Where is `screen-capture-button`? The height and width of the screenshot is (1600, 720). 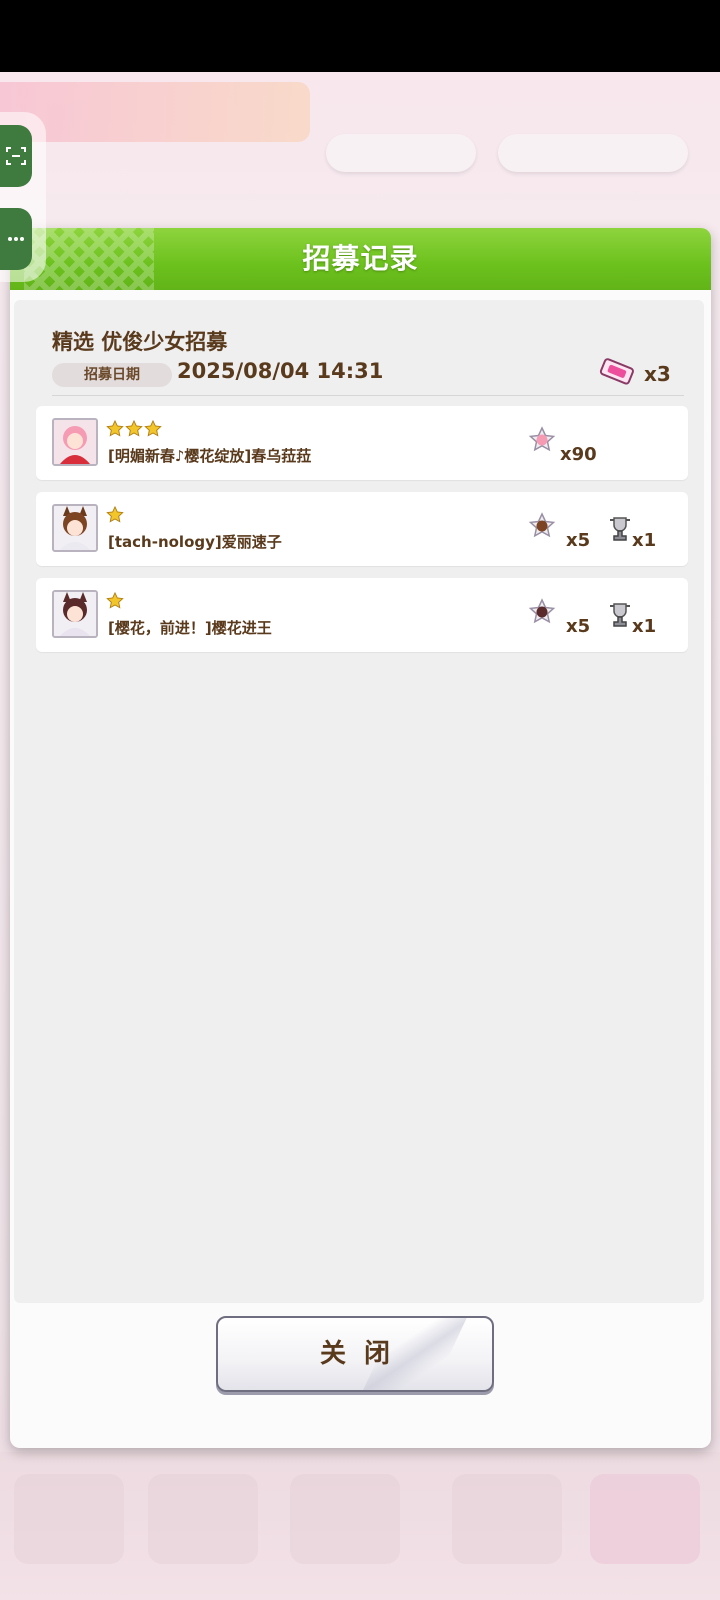 screen-capture-button is located at coordinates (16, 156).